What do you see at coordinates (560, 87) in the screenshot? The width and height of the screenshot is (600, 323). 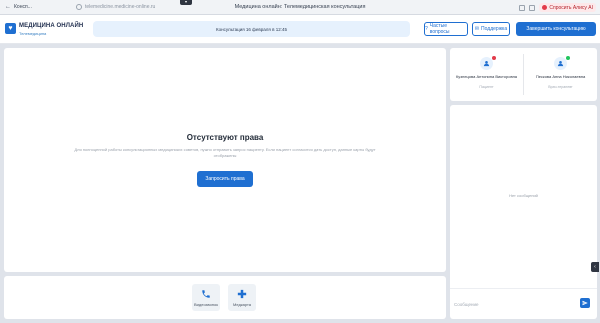 I see `participant-role: Врач-терапевт` at bounding box center [560, 87].